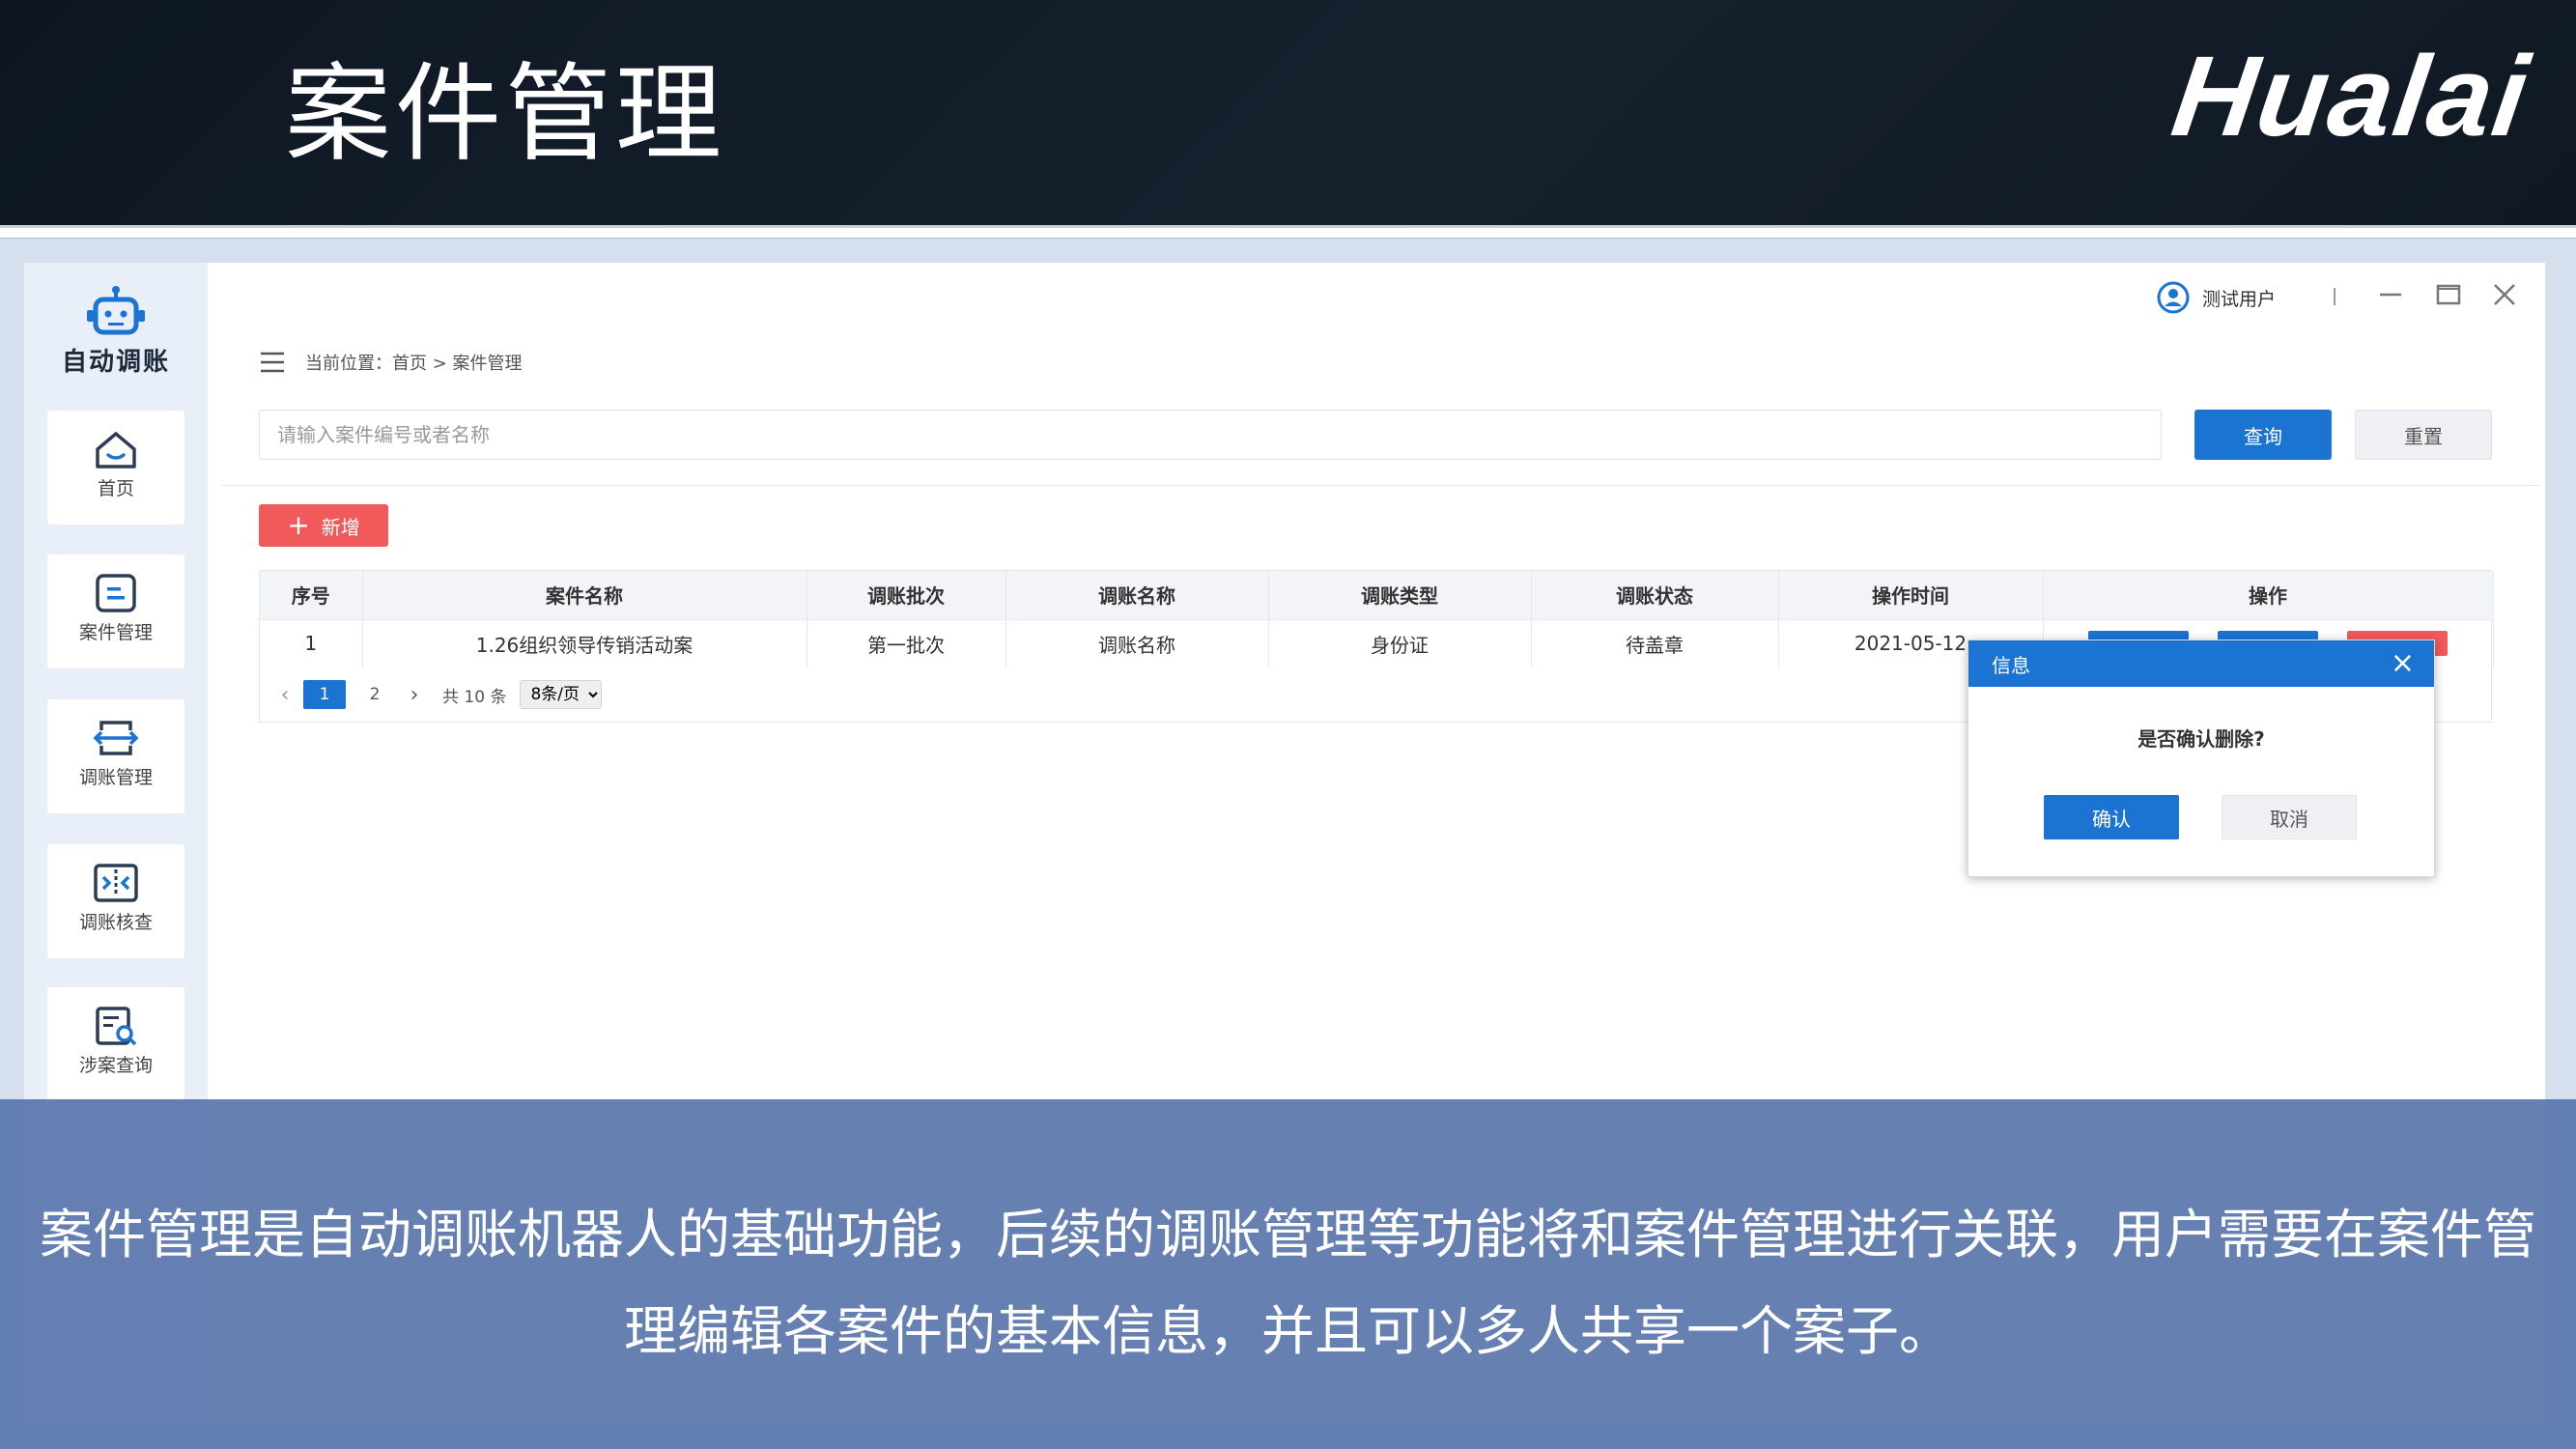  I want to click on sidebar-item-home: 首页, so click(115, 468).